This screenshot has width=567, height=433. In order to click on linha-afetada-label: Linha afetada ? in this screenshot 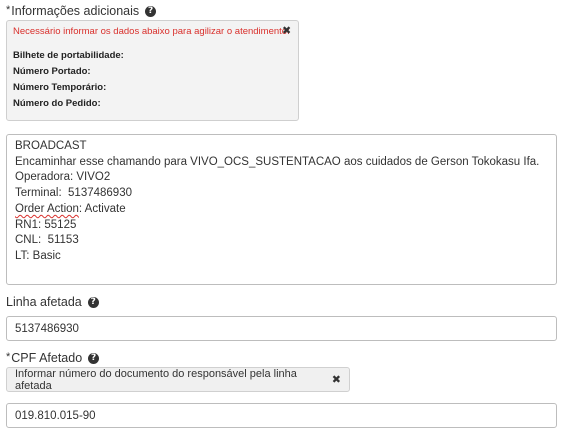, I will do `click(52, 302)`.